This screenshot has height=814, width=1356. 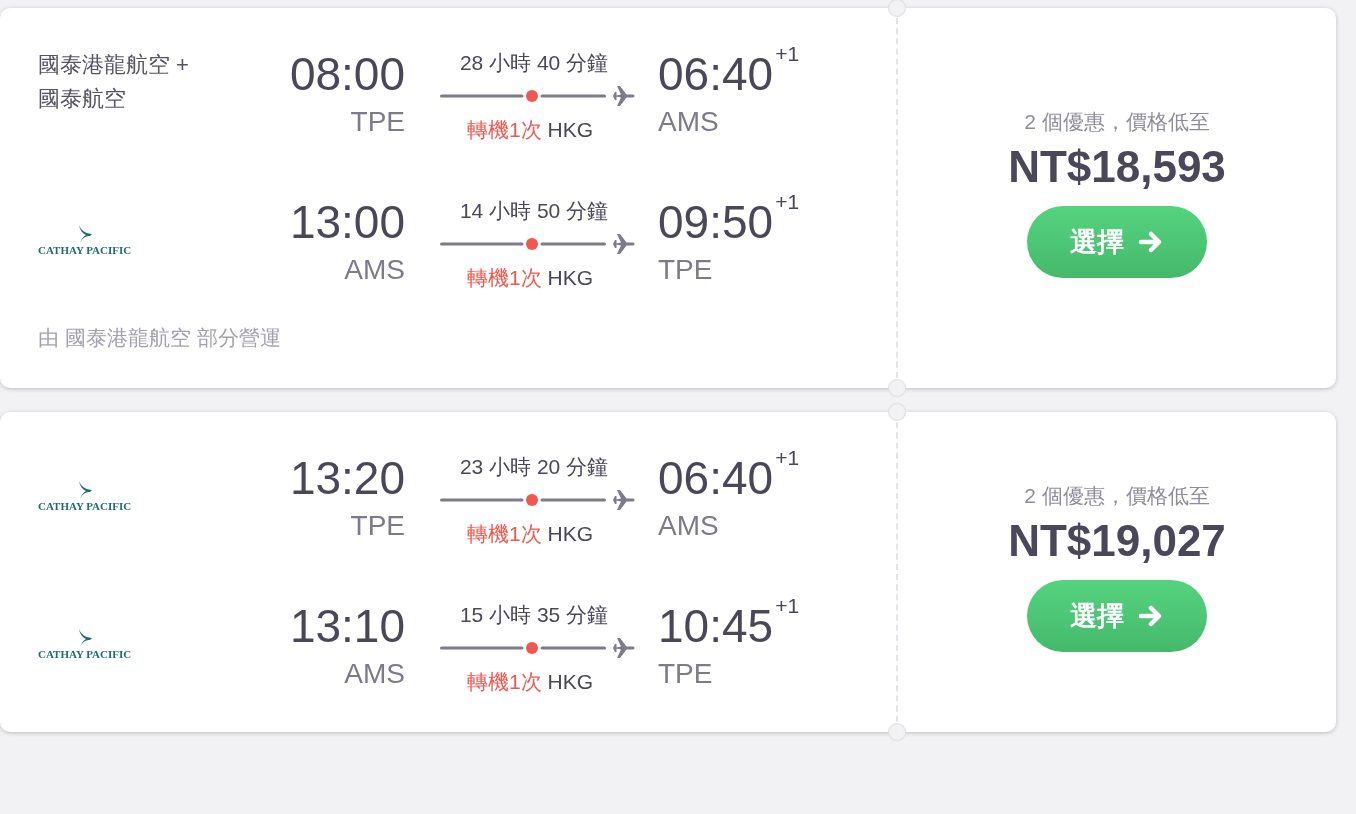 What do you see at coordinates (347, 626) in the screenshot?
I see `departure-time: 13:10` at bounding box center [347, 626].